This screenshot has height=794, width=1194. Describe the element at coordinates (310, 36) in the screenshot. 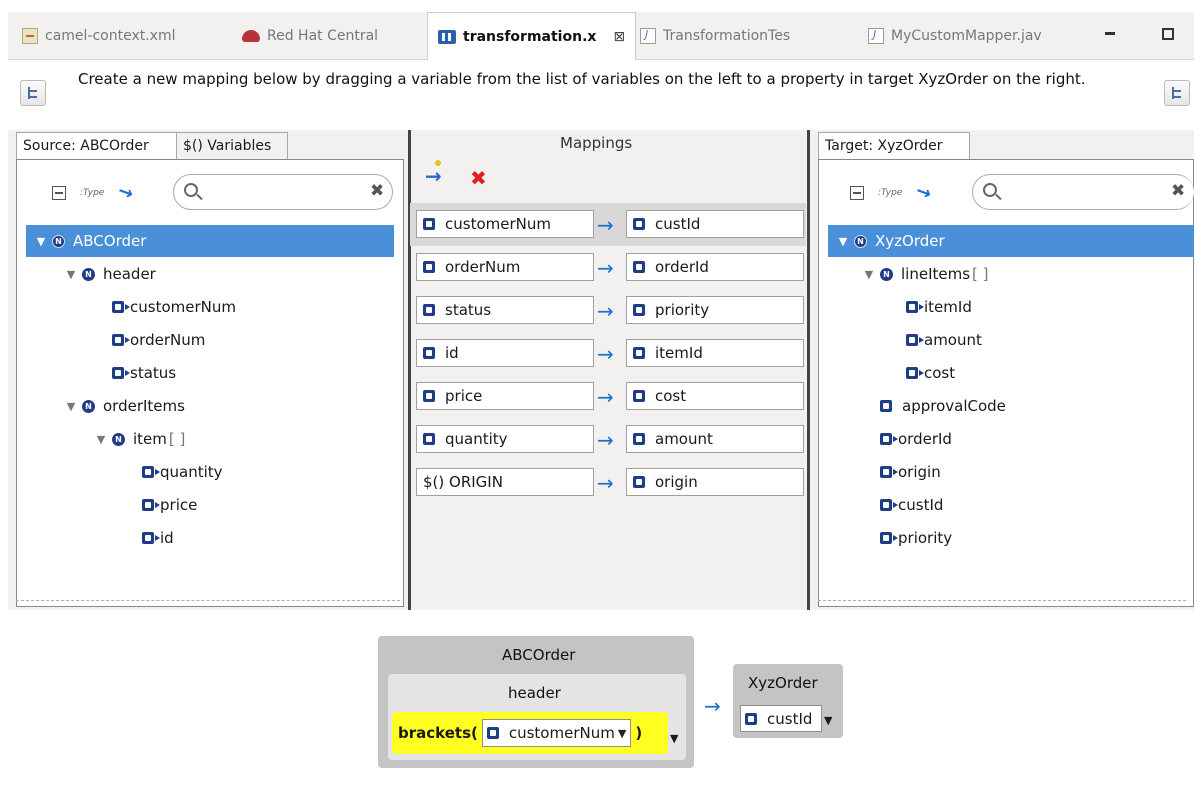

I see `tab-red-hat-central: Red Hat Central` at that location.